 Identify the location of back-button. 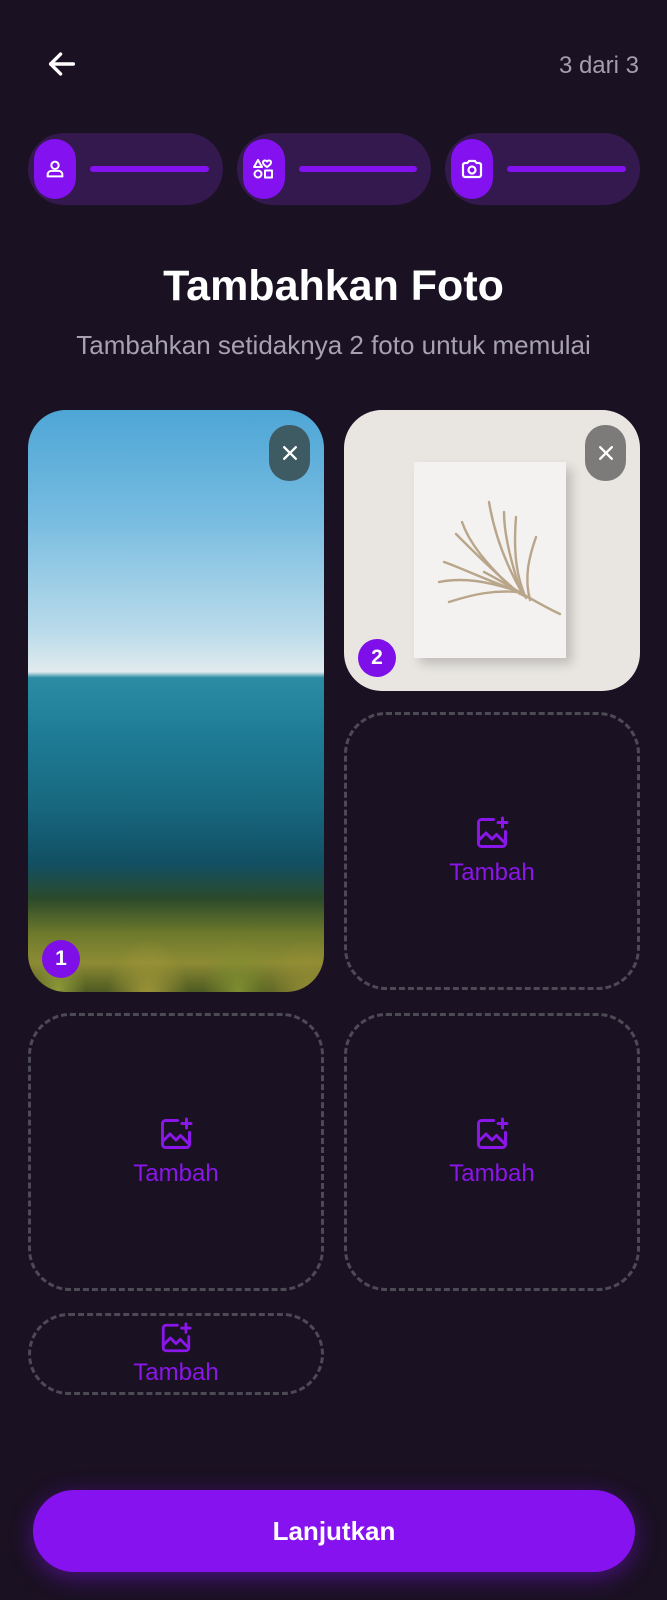
(62, 64).